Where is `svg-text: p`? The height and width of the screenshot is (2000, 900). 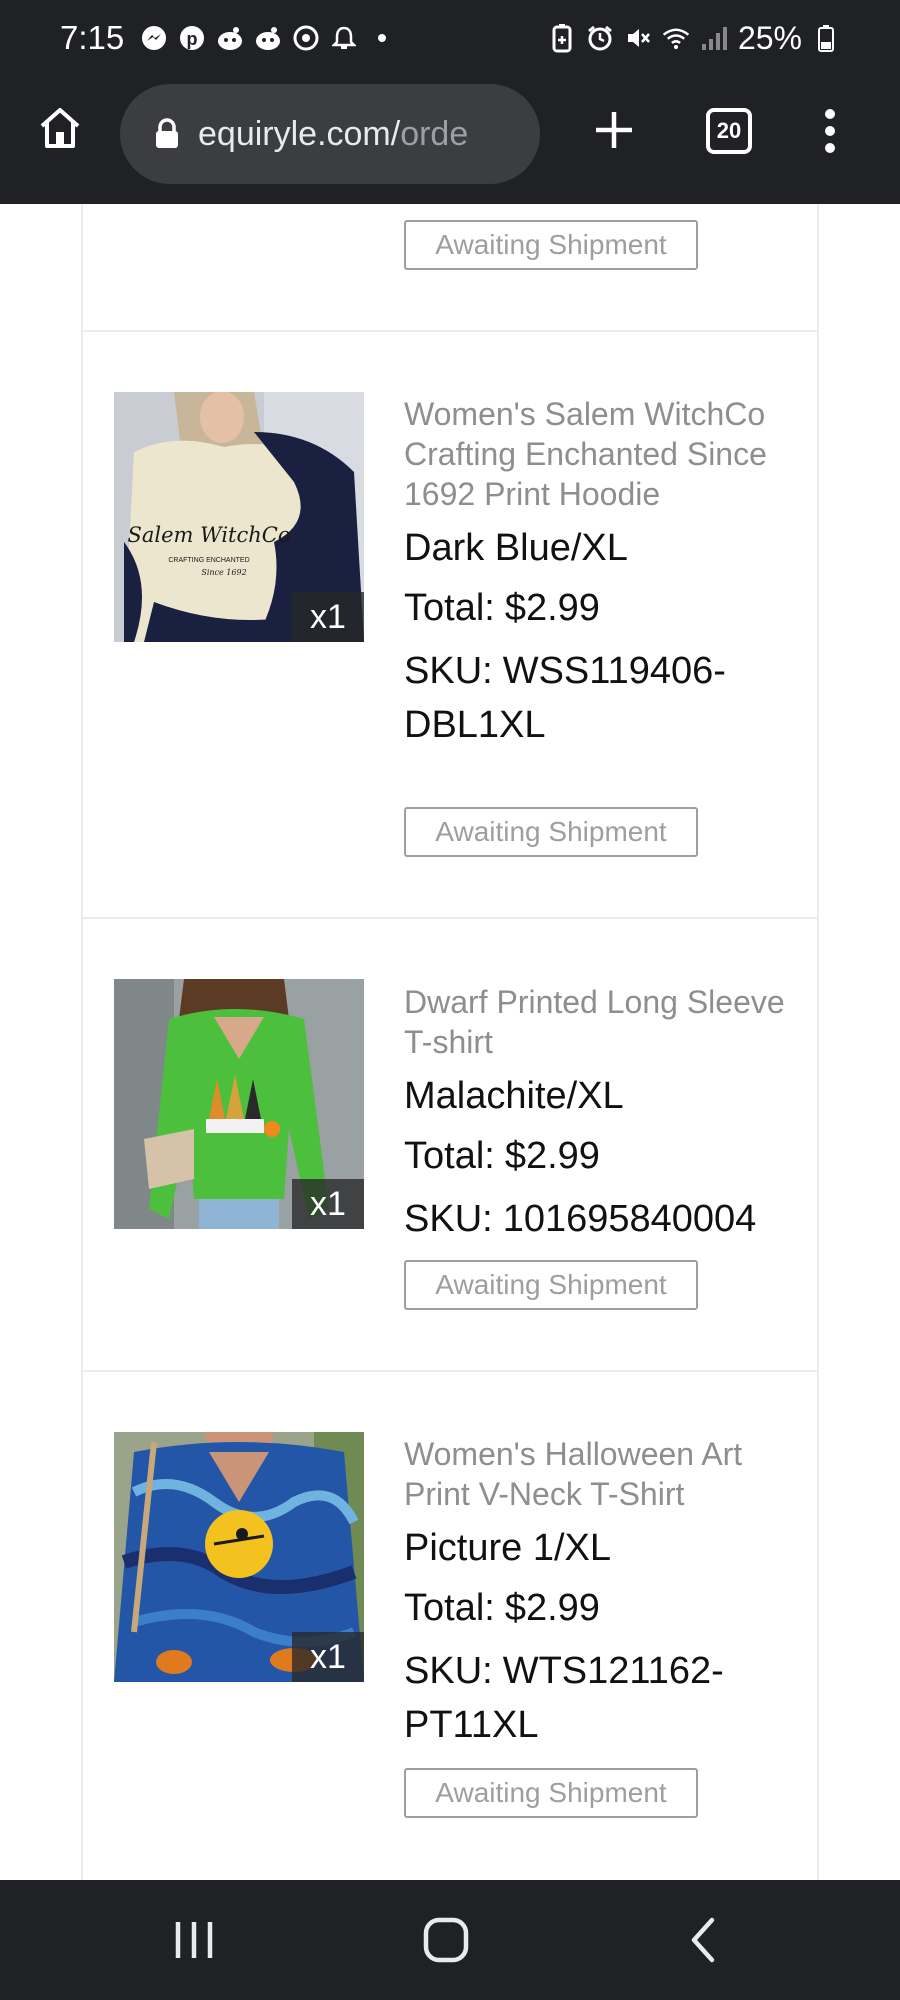 svg-text: p is located at coordinates (192, 39).